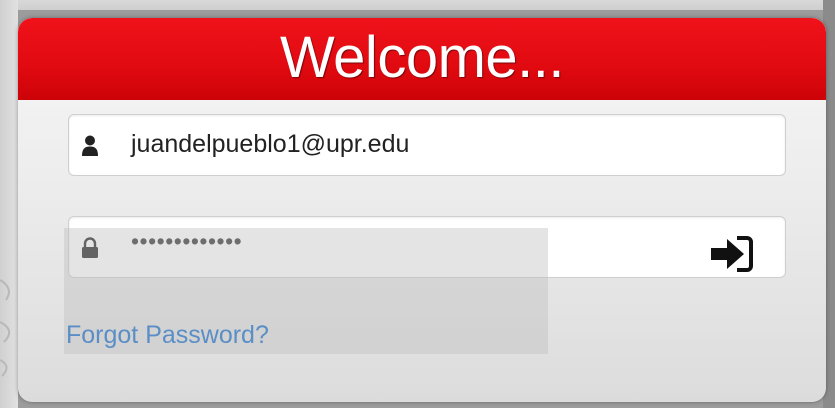  Describe the element at coordinates (167, 335) in the screenshot. I see `forgot-password-link: Forgot Password?` at that location.